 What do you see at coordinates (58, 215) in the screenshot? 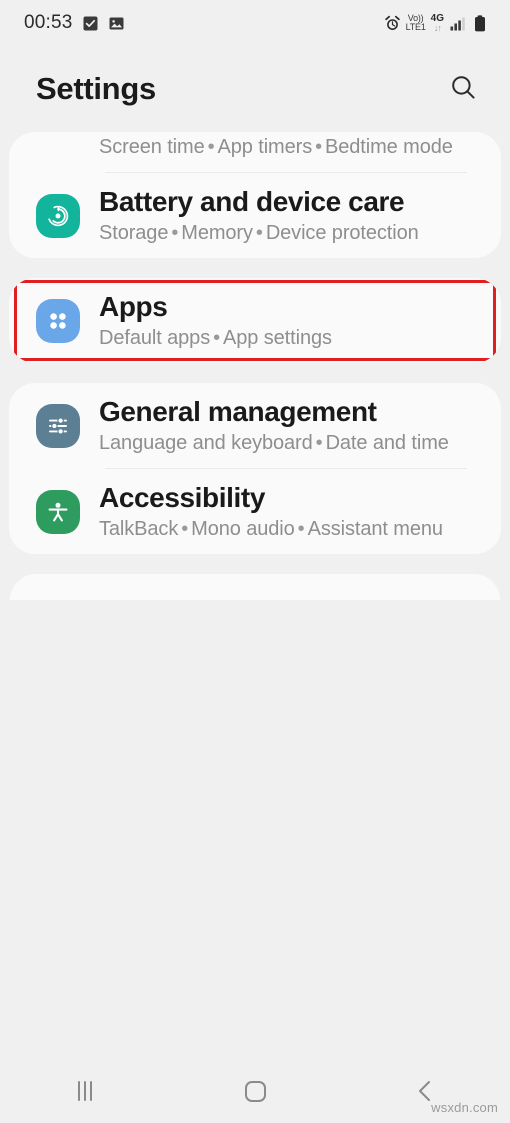
I see `battery-device-care-icon` at bounding box center [58, 215].